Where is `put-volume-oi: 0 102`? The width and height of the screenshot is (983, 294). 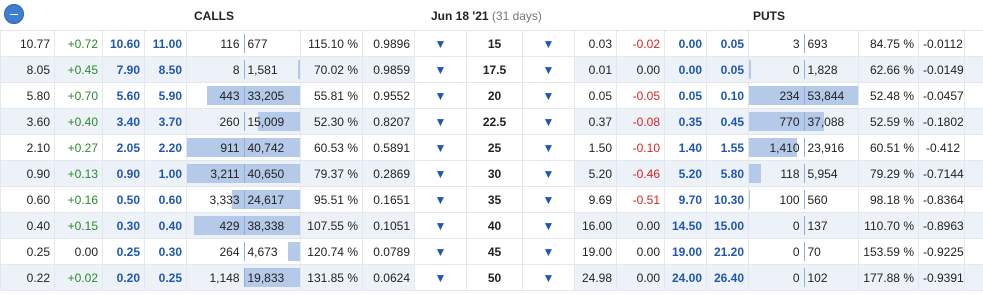 put-volume-oi: 0 102 is located at coordinates (803, 277).